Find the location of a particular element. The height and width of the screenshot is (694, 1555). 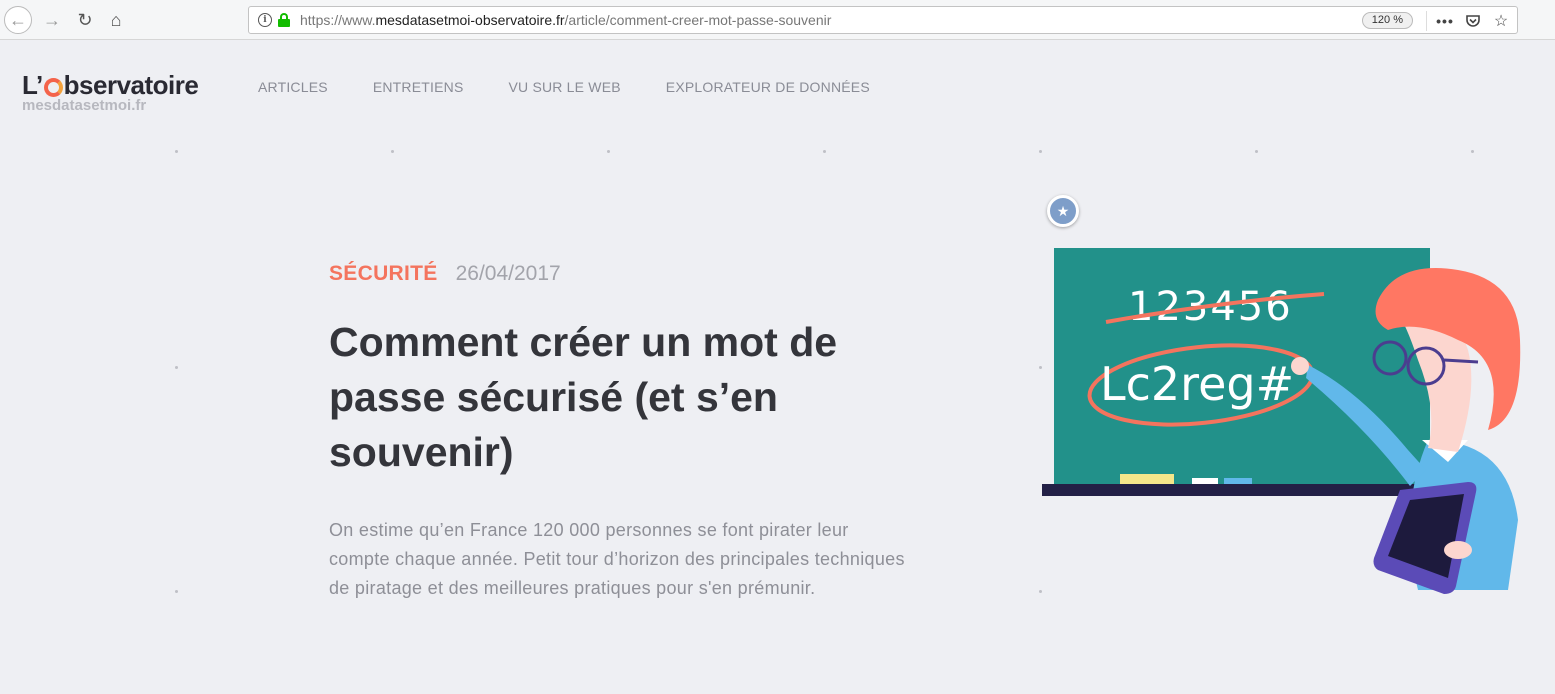

nav-articles: ARTICLES is located at coordinates (293, 87).